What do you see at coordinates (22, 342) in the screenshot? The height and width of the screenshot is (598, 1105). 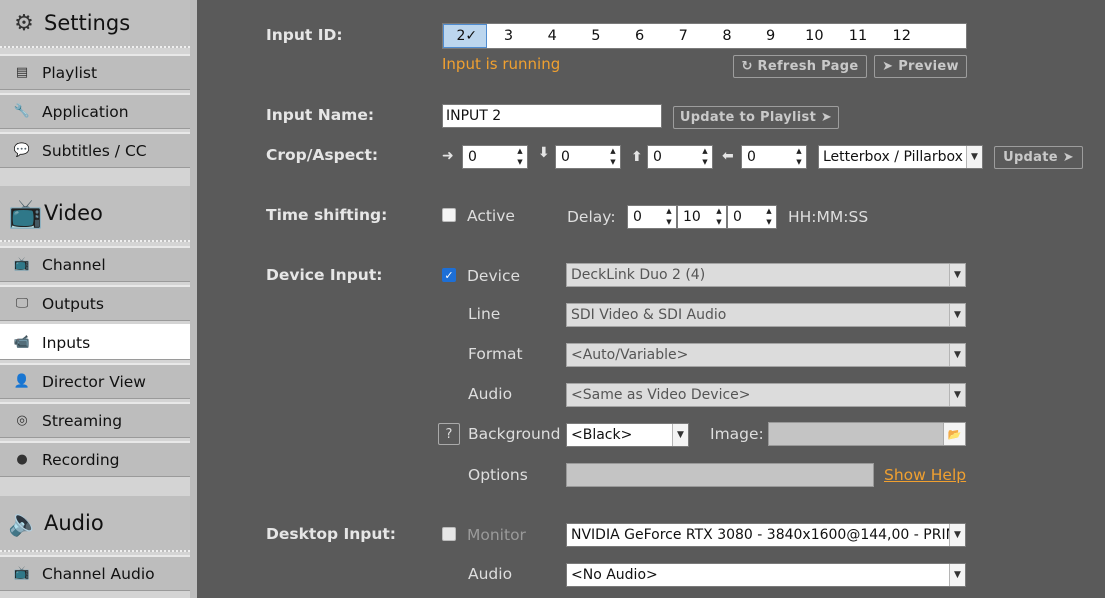 I see `camera-icon: 📹` at bounding box center [22, 342].